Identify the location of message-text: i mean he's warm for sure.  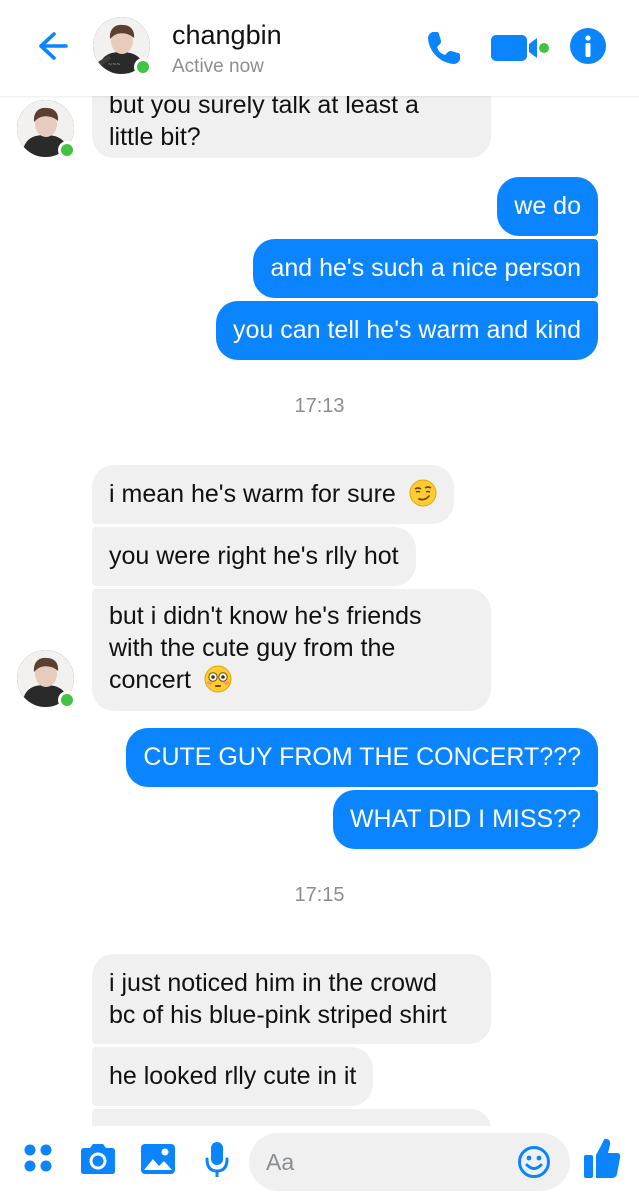
(252, 494).